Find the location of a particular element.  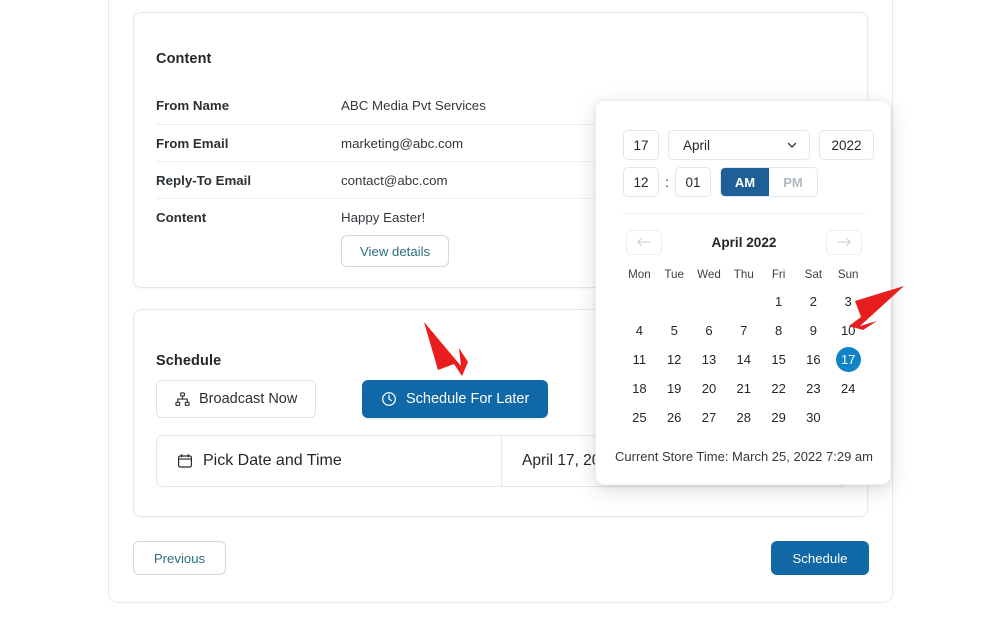

calendar-day: 5 is located at coordinates (674, 330).